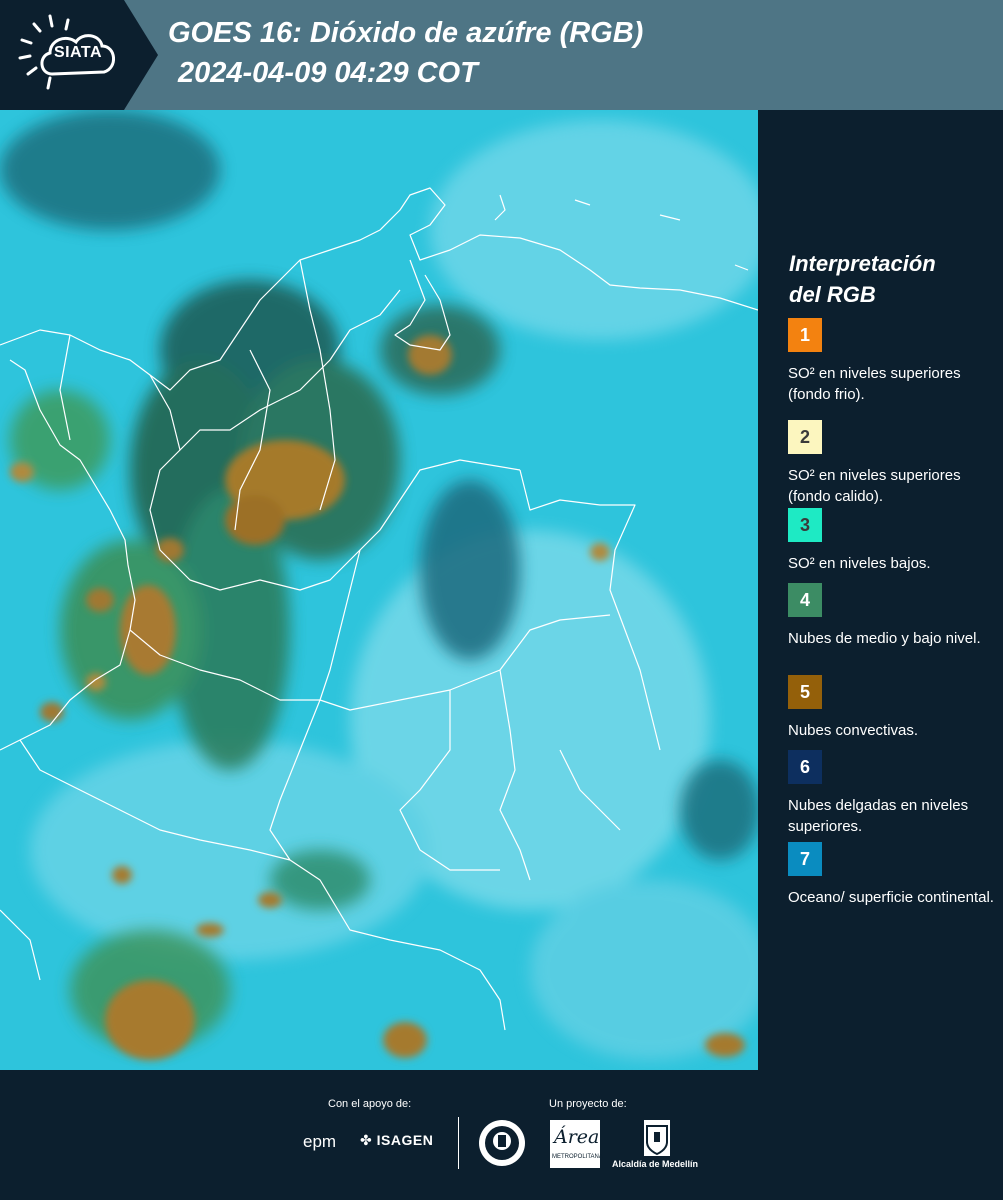 This screenshot has width=1003, height=1200. Describe the element at coordinates (805, 692) in the screenshot. I see `legend-swatch: 5` at that location.